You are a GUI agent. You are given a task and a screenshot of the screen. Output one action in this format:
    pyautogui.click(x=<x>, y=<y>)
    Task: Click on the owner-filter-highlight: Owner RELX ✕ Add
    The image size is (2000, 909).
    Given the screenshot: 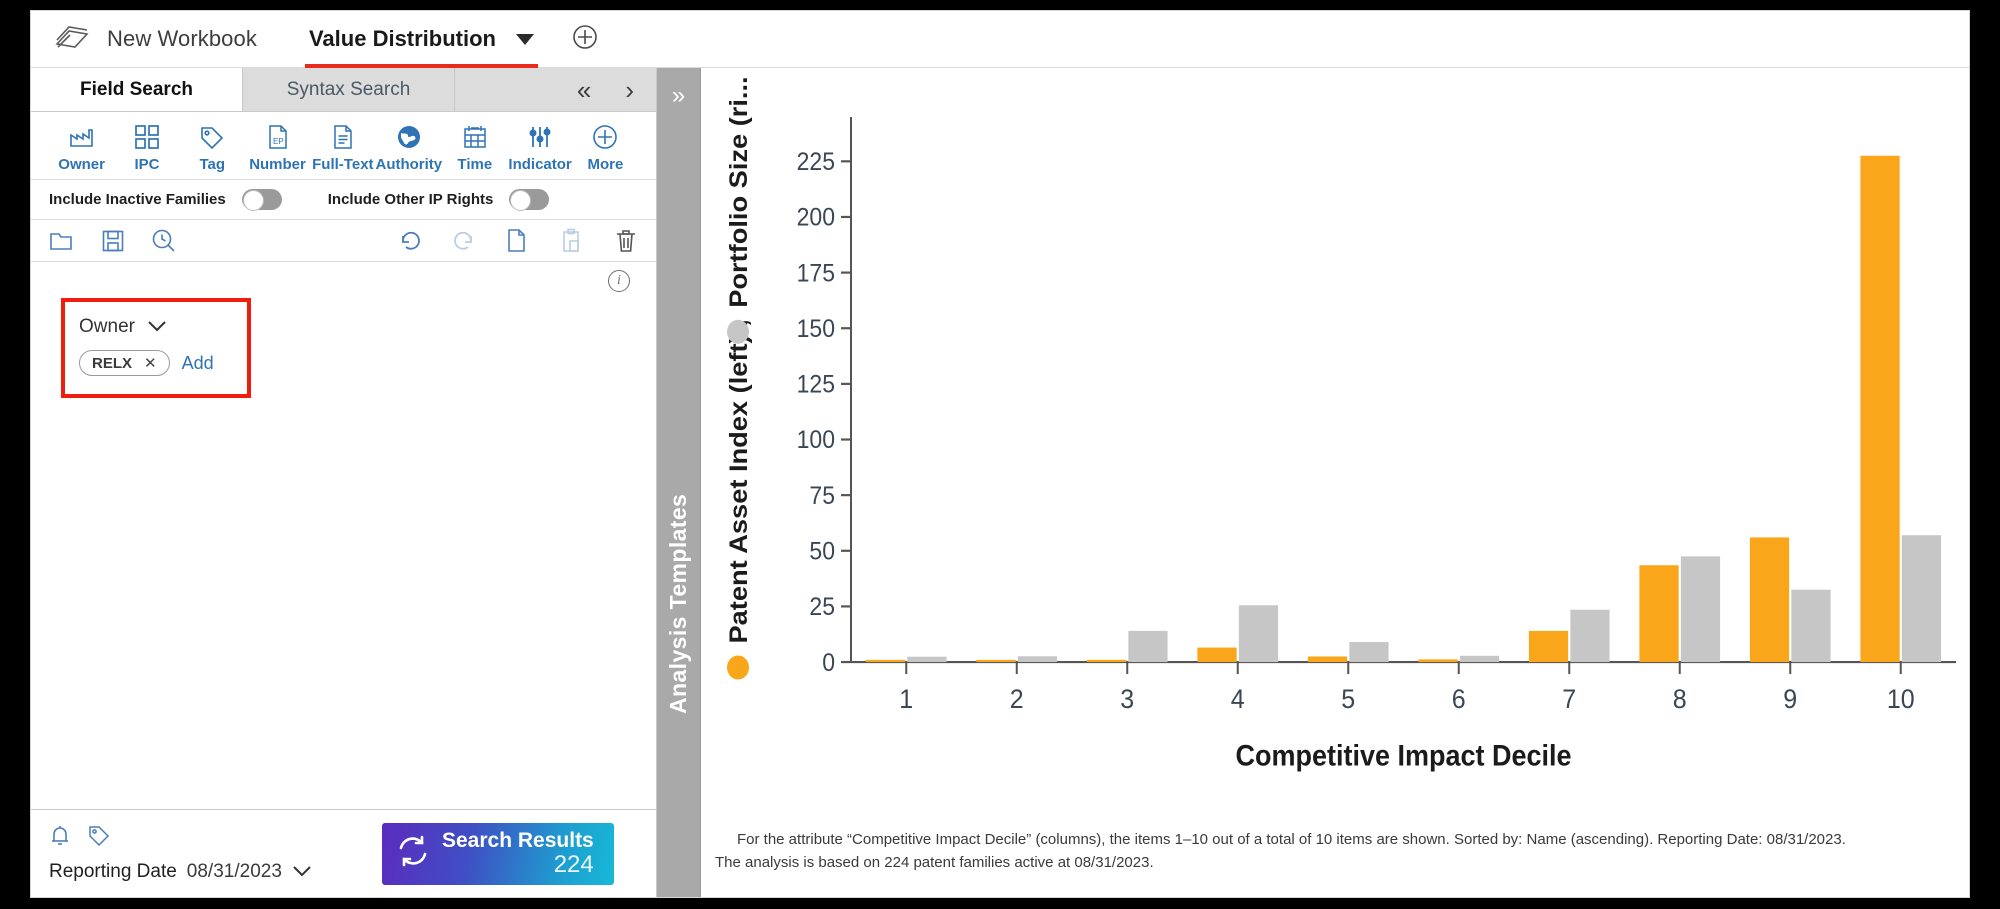 What is the action you would take?
    pyautogui.click(x=156, y=348)
    